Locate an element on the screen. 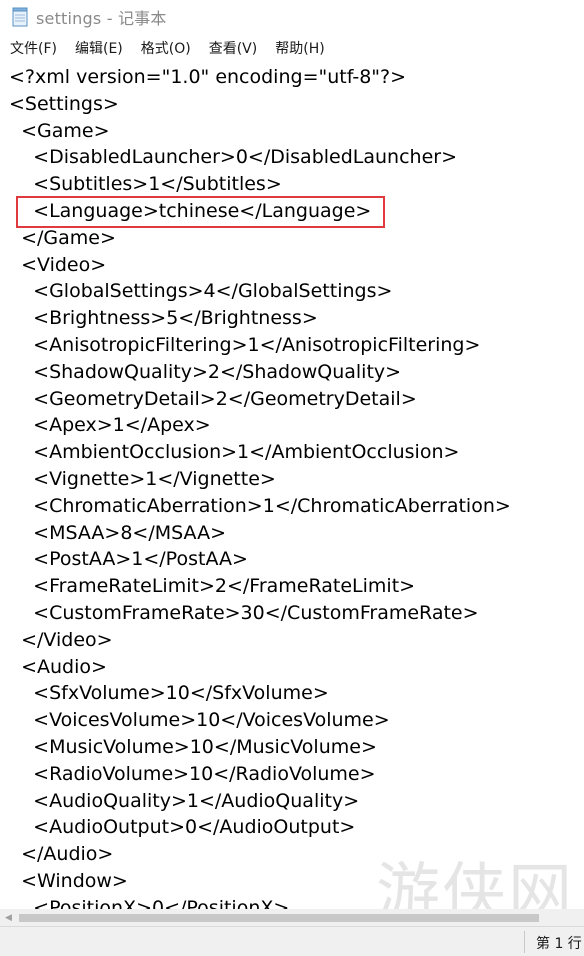 The height and width of the screenshot is (956, 584). editor-line: <DisabledLauncher>0</DisabledLauncher> is located at coordinates (233, 157).